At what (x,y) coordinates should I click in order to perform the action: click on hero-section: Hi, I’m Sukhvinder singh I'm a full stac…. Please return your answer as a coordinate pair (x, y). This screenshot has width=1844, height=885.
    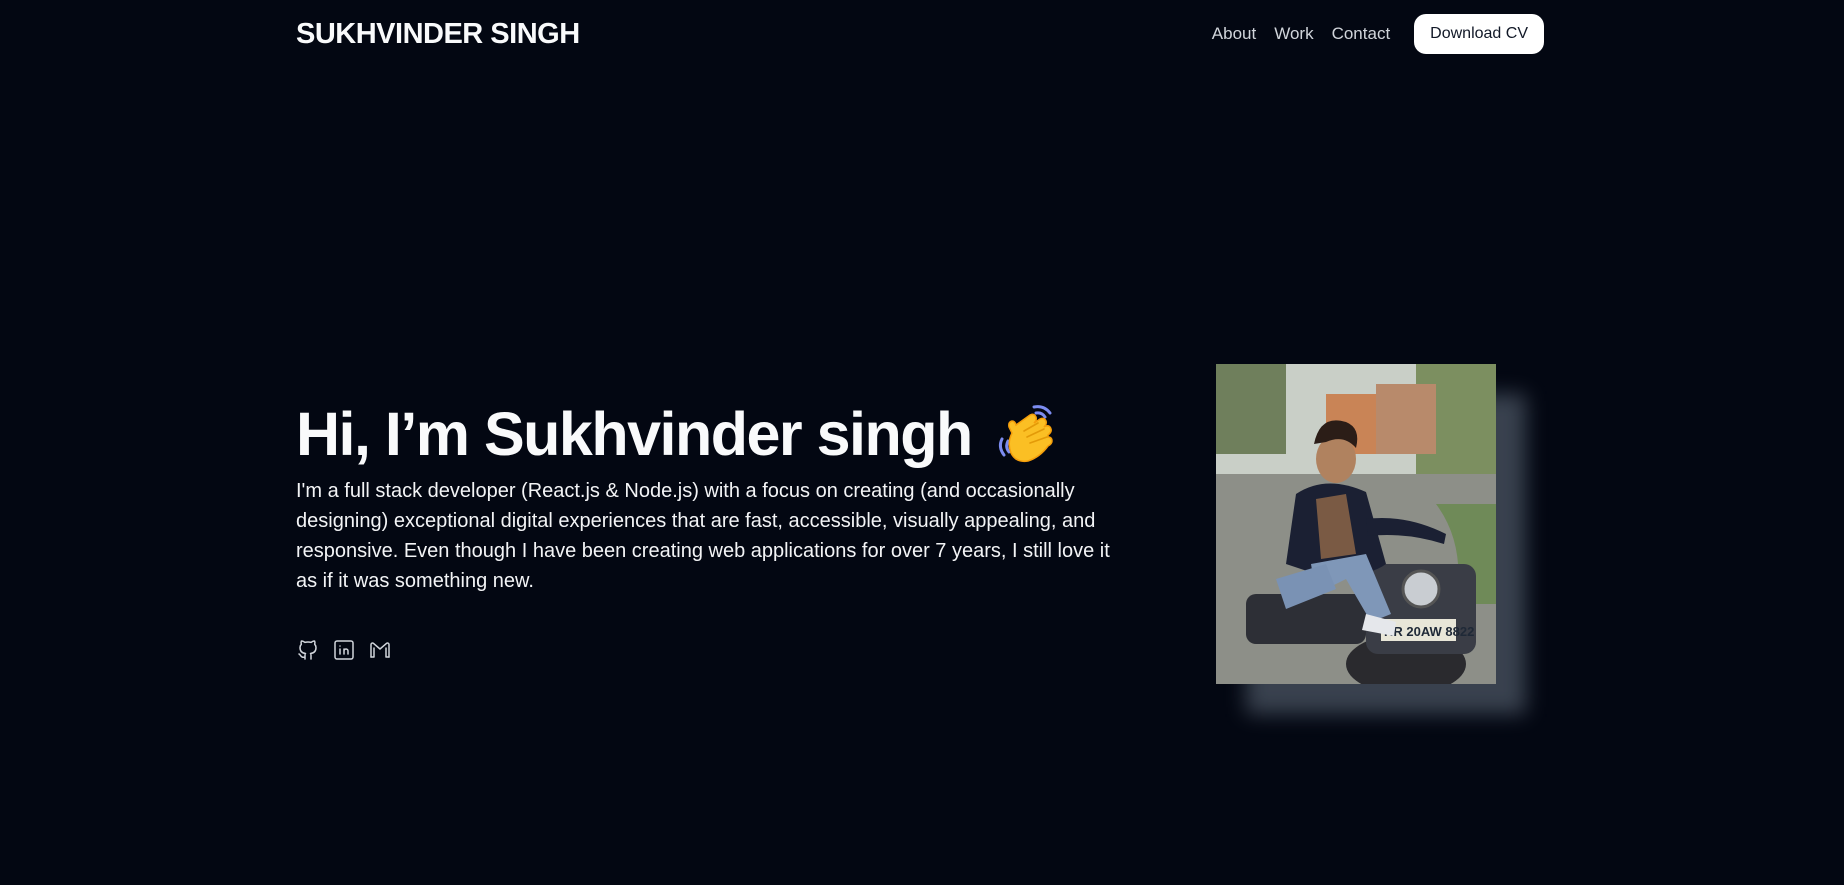
    Looking at the image, I should click on (736, 529).